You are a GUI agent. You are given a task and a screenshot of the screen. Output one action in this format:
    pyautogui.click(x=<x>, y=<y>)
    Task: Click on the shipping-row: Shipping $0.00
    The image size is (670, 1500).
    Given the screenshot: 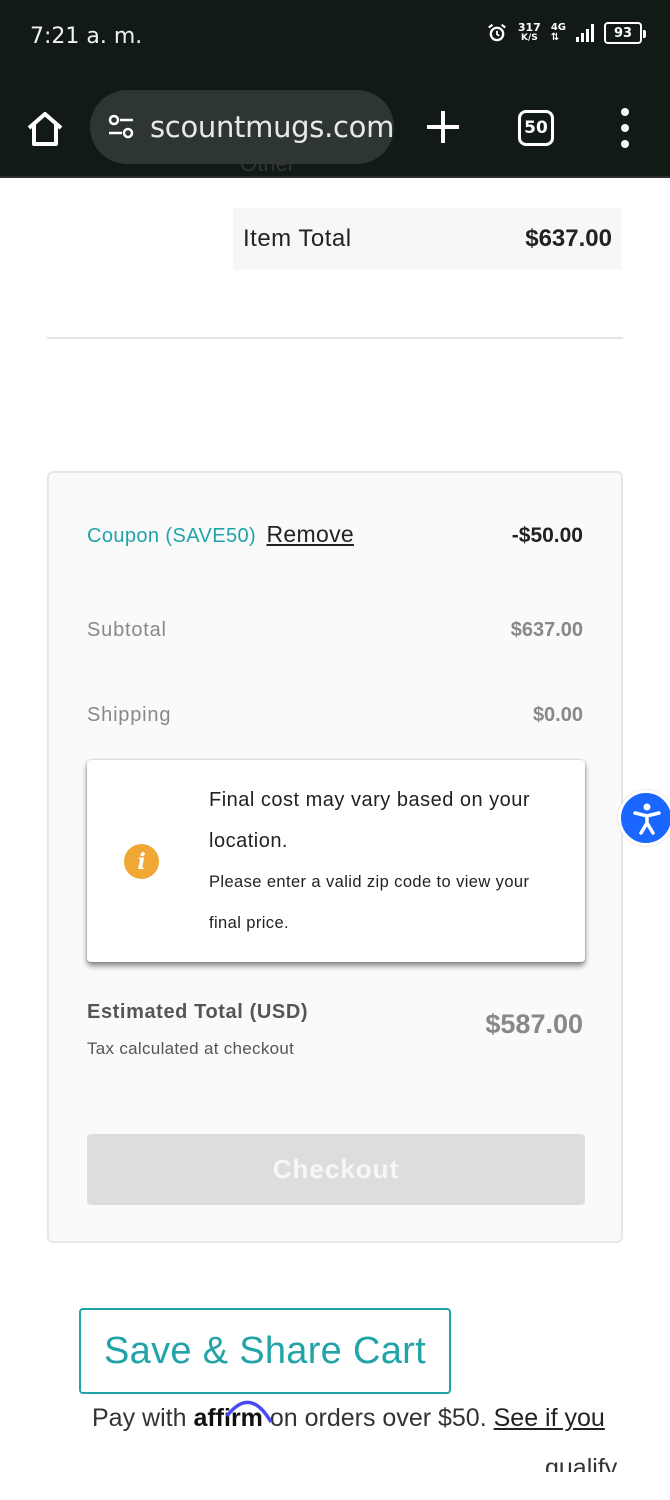 What is the action you would take?
    pyautogui.click(x=335, y=715)
    